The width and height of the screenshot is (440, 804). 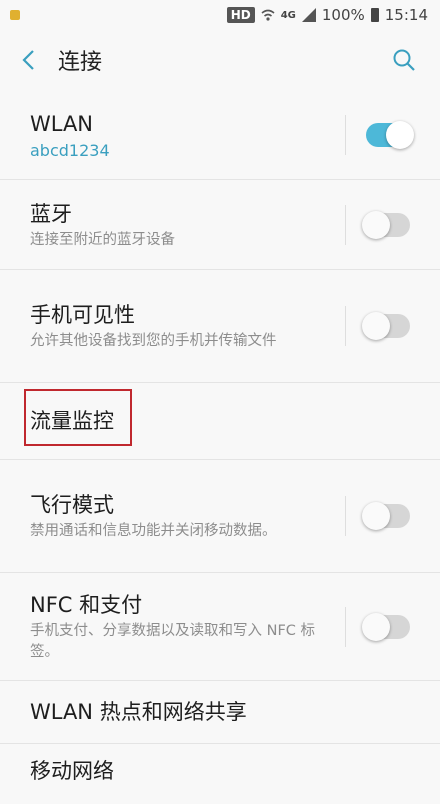 What do you see at coordinates (15, 15) in the screenshot?
I see `app-notification-icon` at bounding box center [15, 15].